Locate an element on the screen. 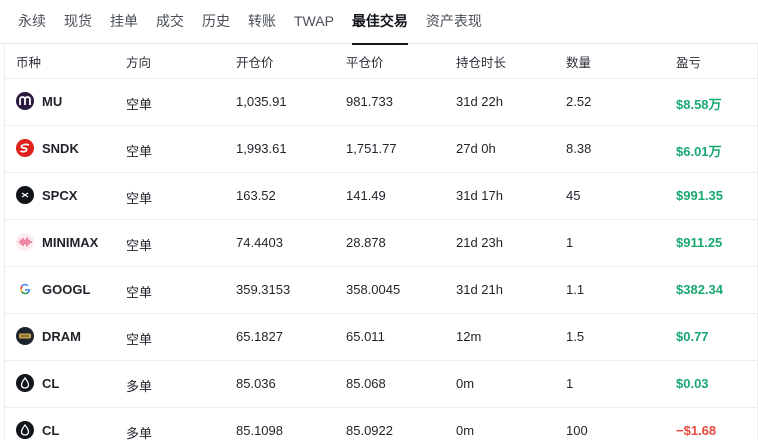  close-price-cell: 28.878 is located at coordinates (366, 242).